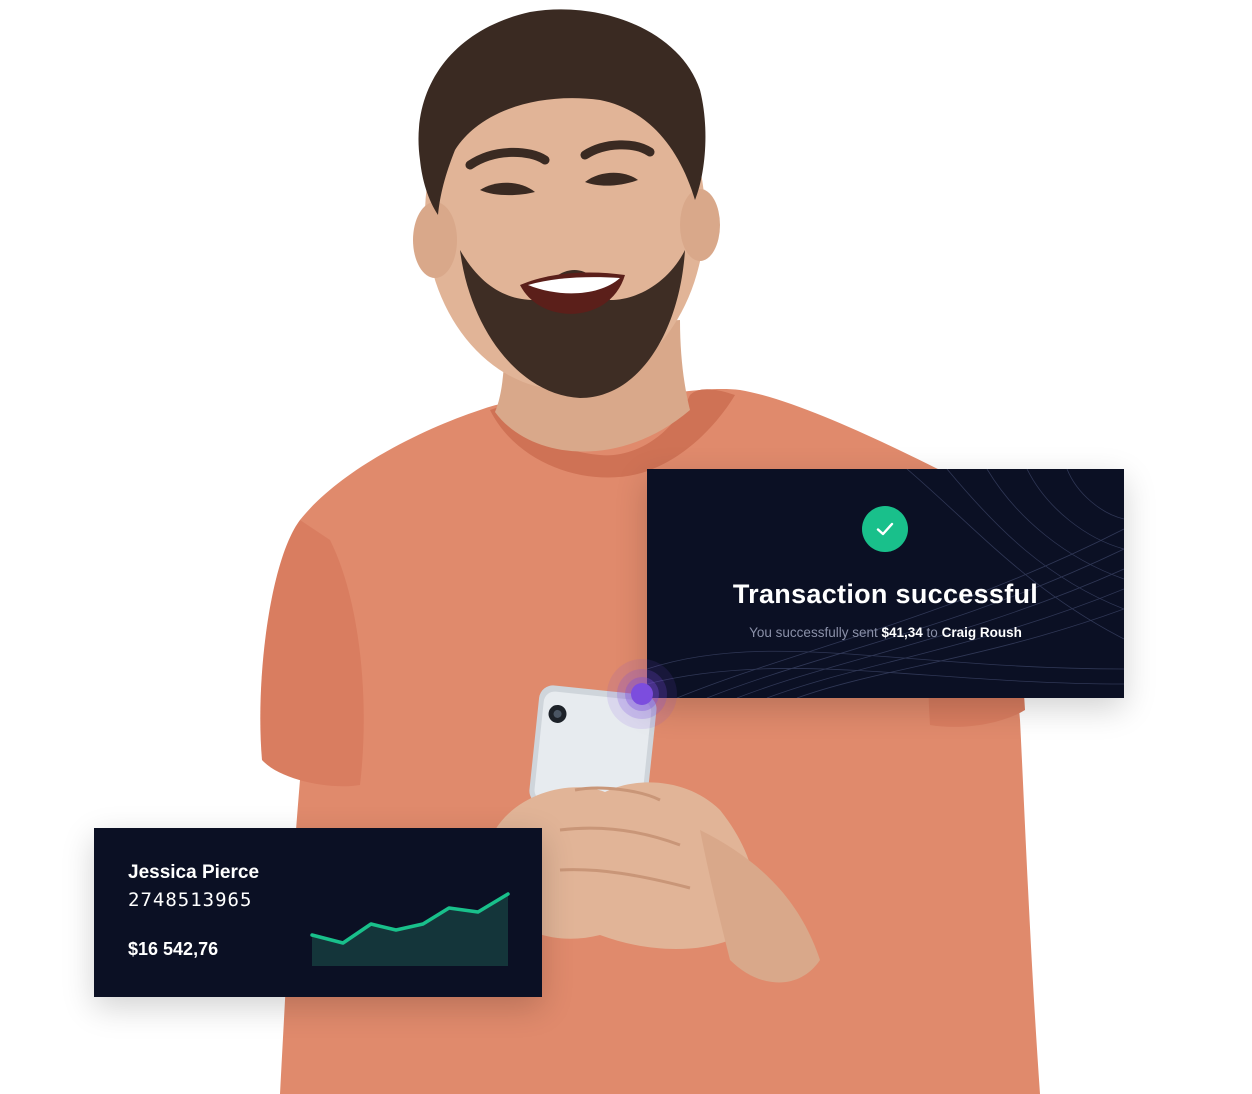 The width and height of the screenshot is (1252, 1094). I want to click on account-holder-name: Jessica Pierce, so click(194, 872).